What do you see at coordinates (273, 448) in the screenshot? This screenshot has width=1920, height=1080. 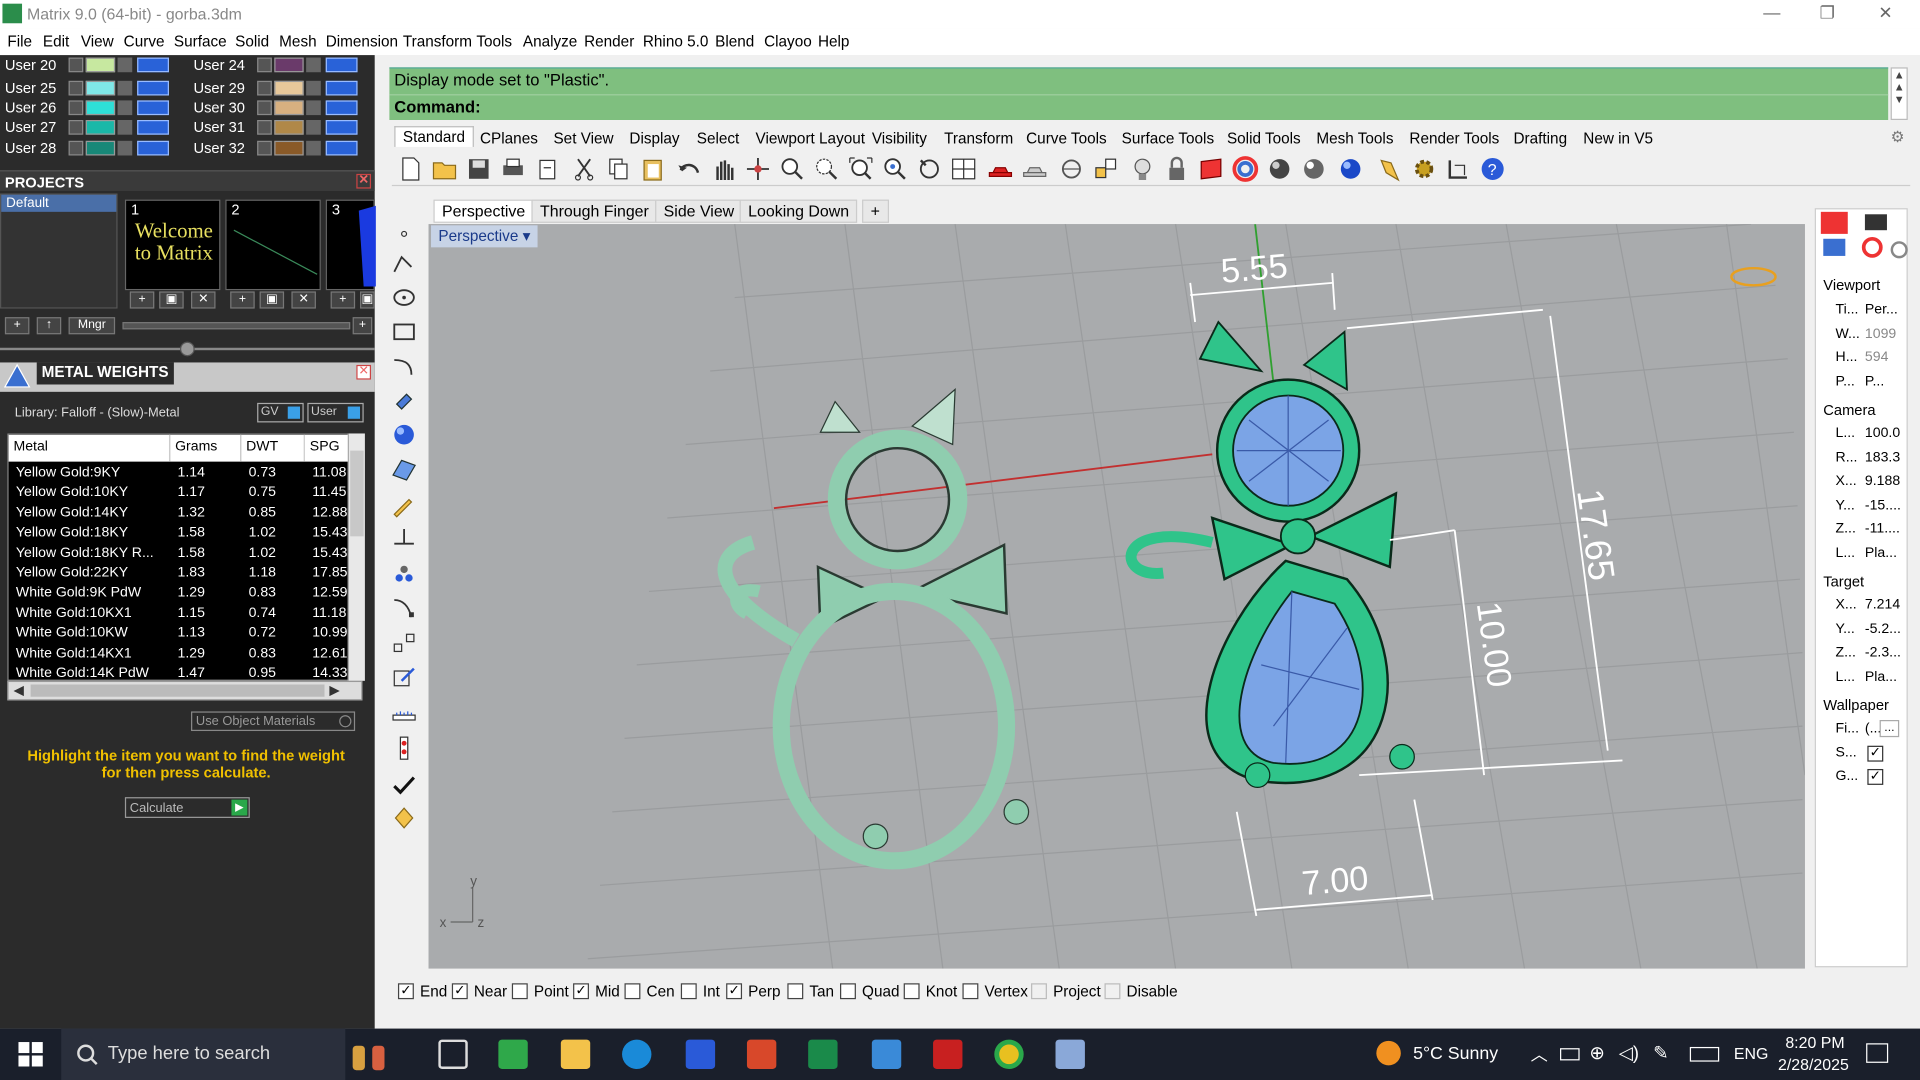 I see `column-header-dwt: DWT` at bounding box center [273, 448].